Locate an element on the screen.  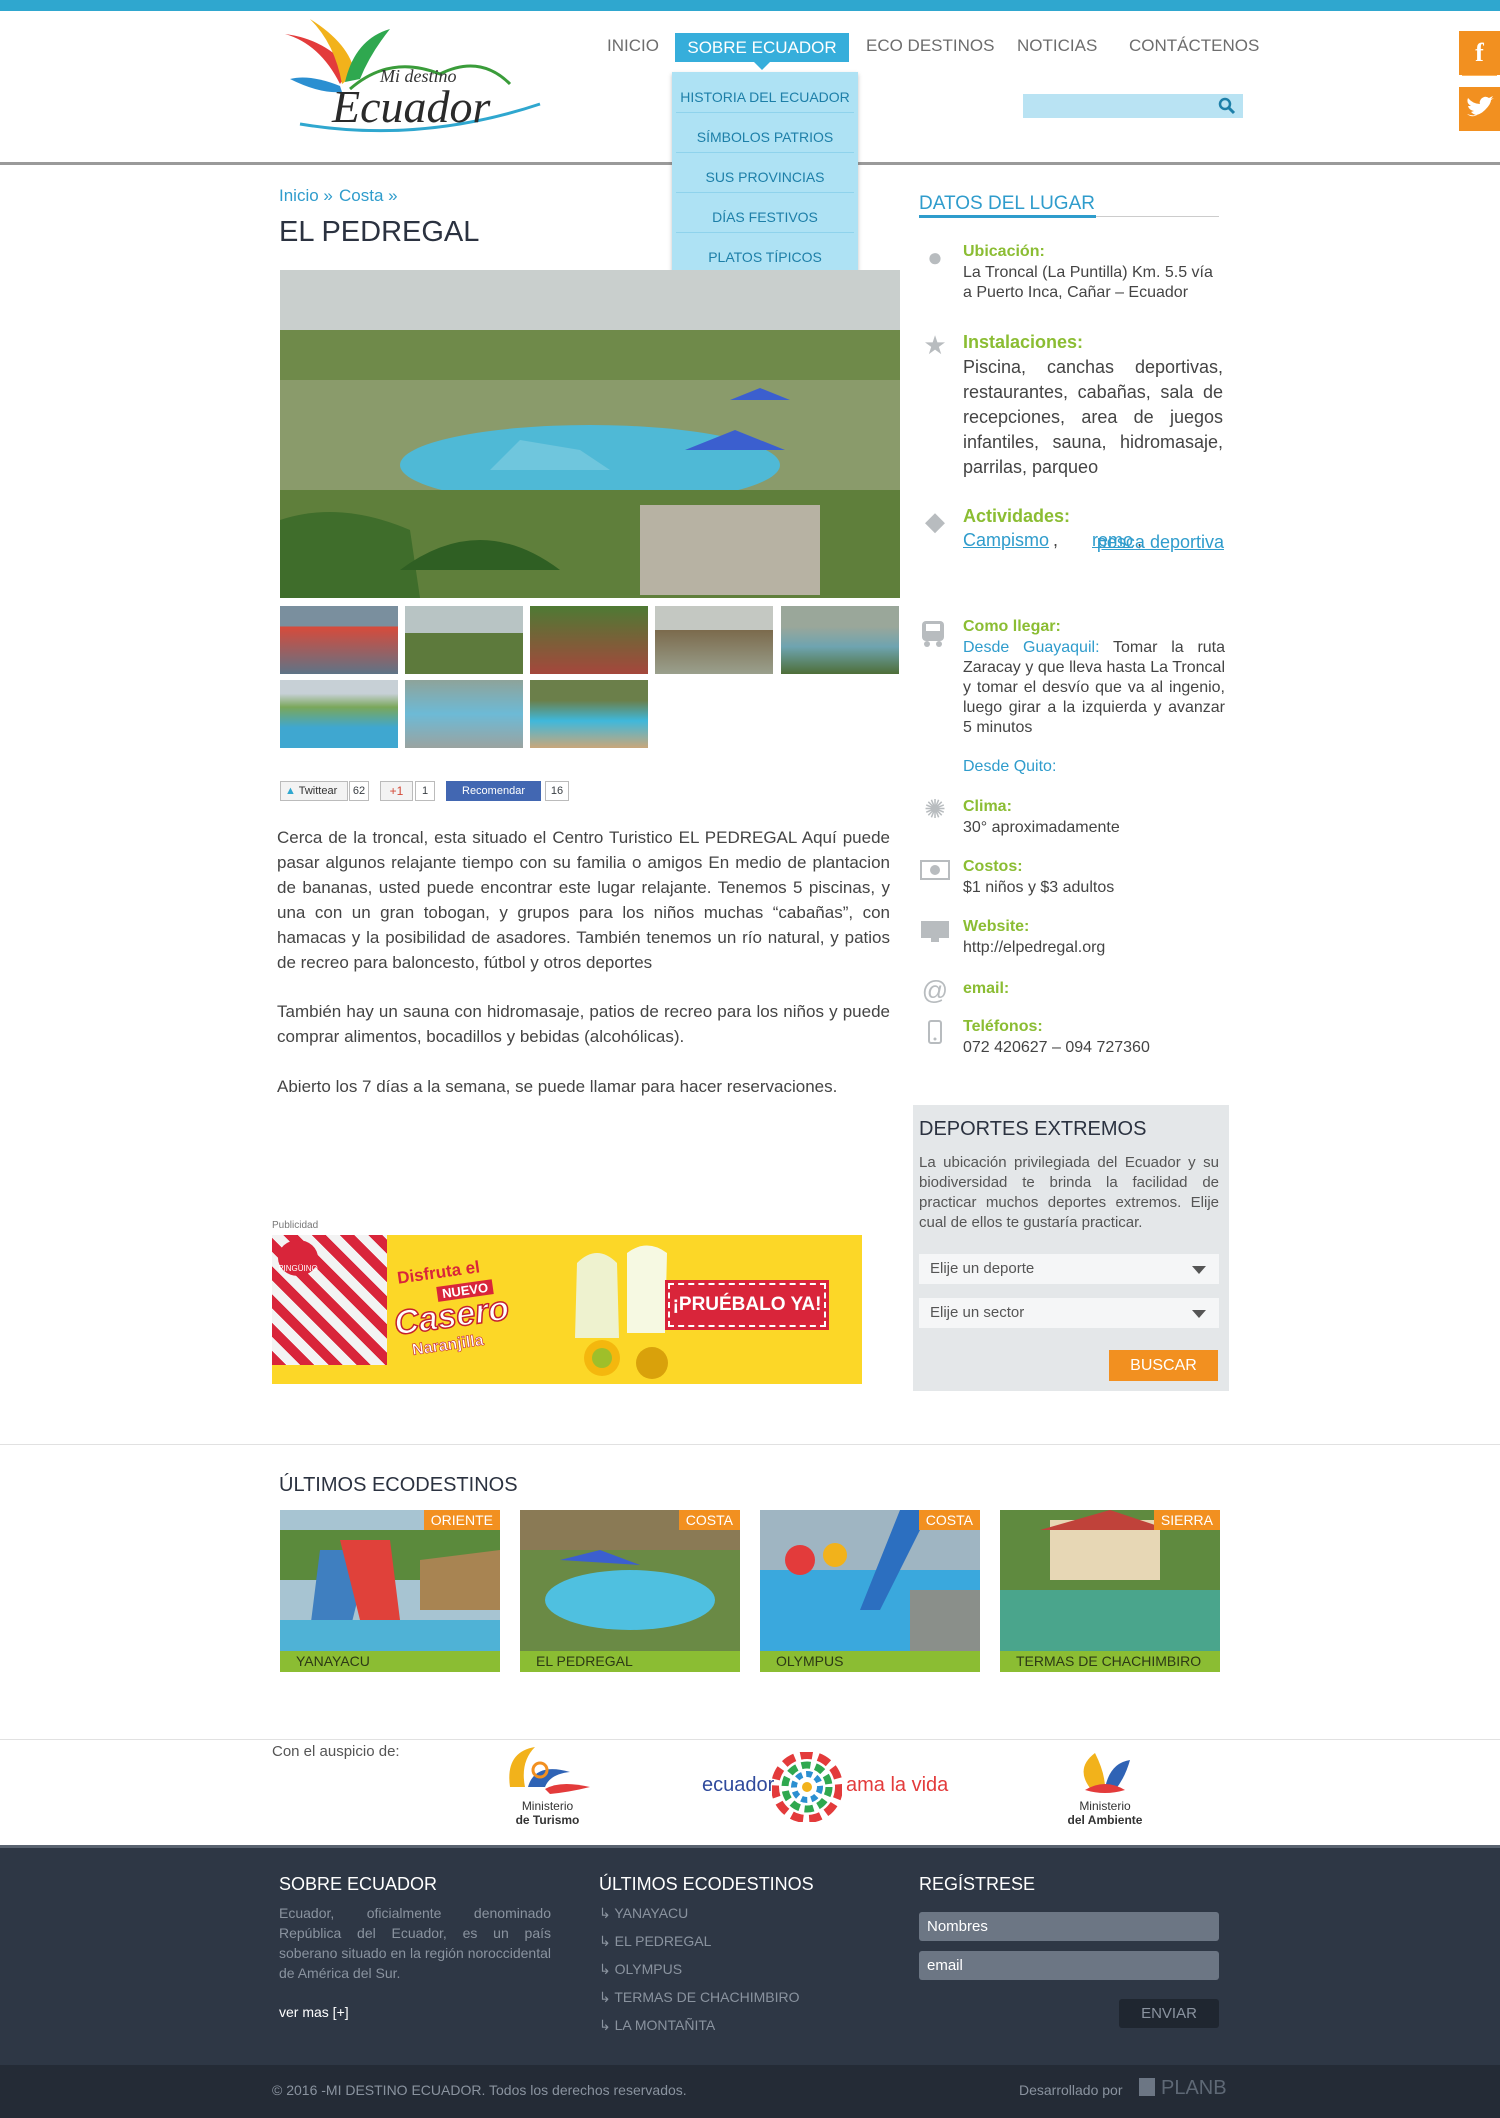
facebook-icon: f is located at coordinates (1479, 53).